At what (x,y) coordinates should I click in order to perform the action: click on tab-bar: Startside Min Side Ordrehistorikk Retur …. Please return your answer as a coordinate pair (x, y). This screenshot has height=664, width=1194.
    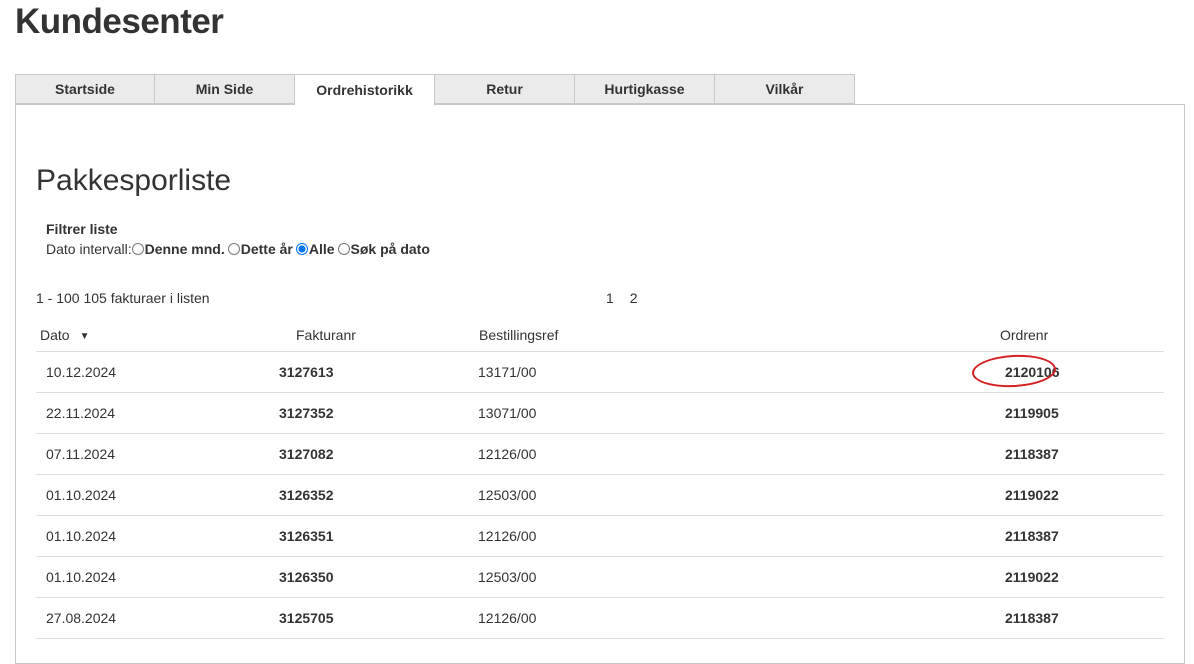
    Looking at the image, I should click on (435, 90).